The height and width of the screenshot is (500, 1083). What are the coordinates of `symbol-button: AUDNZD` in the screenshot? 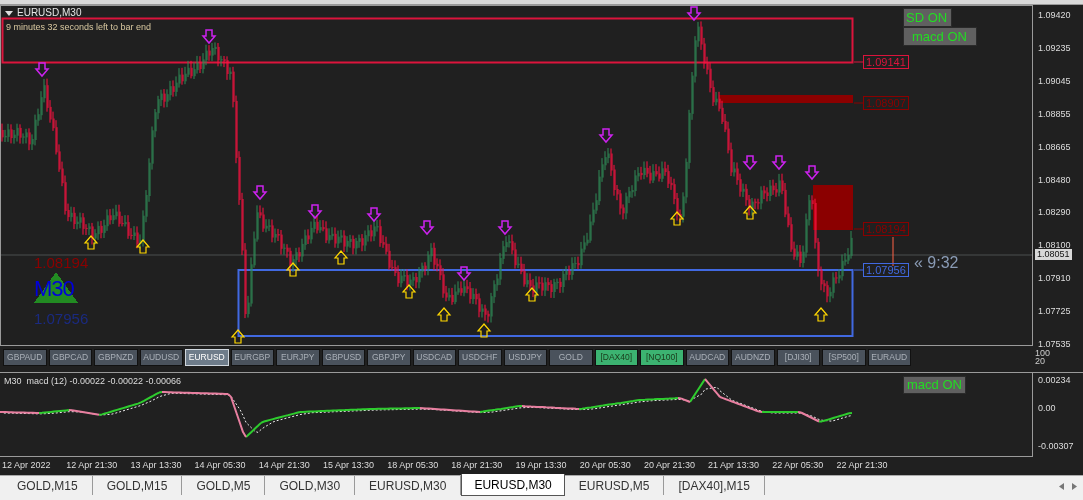 It's located at (753, 357).